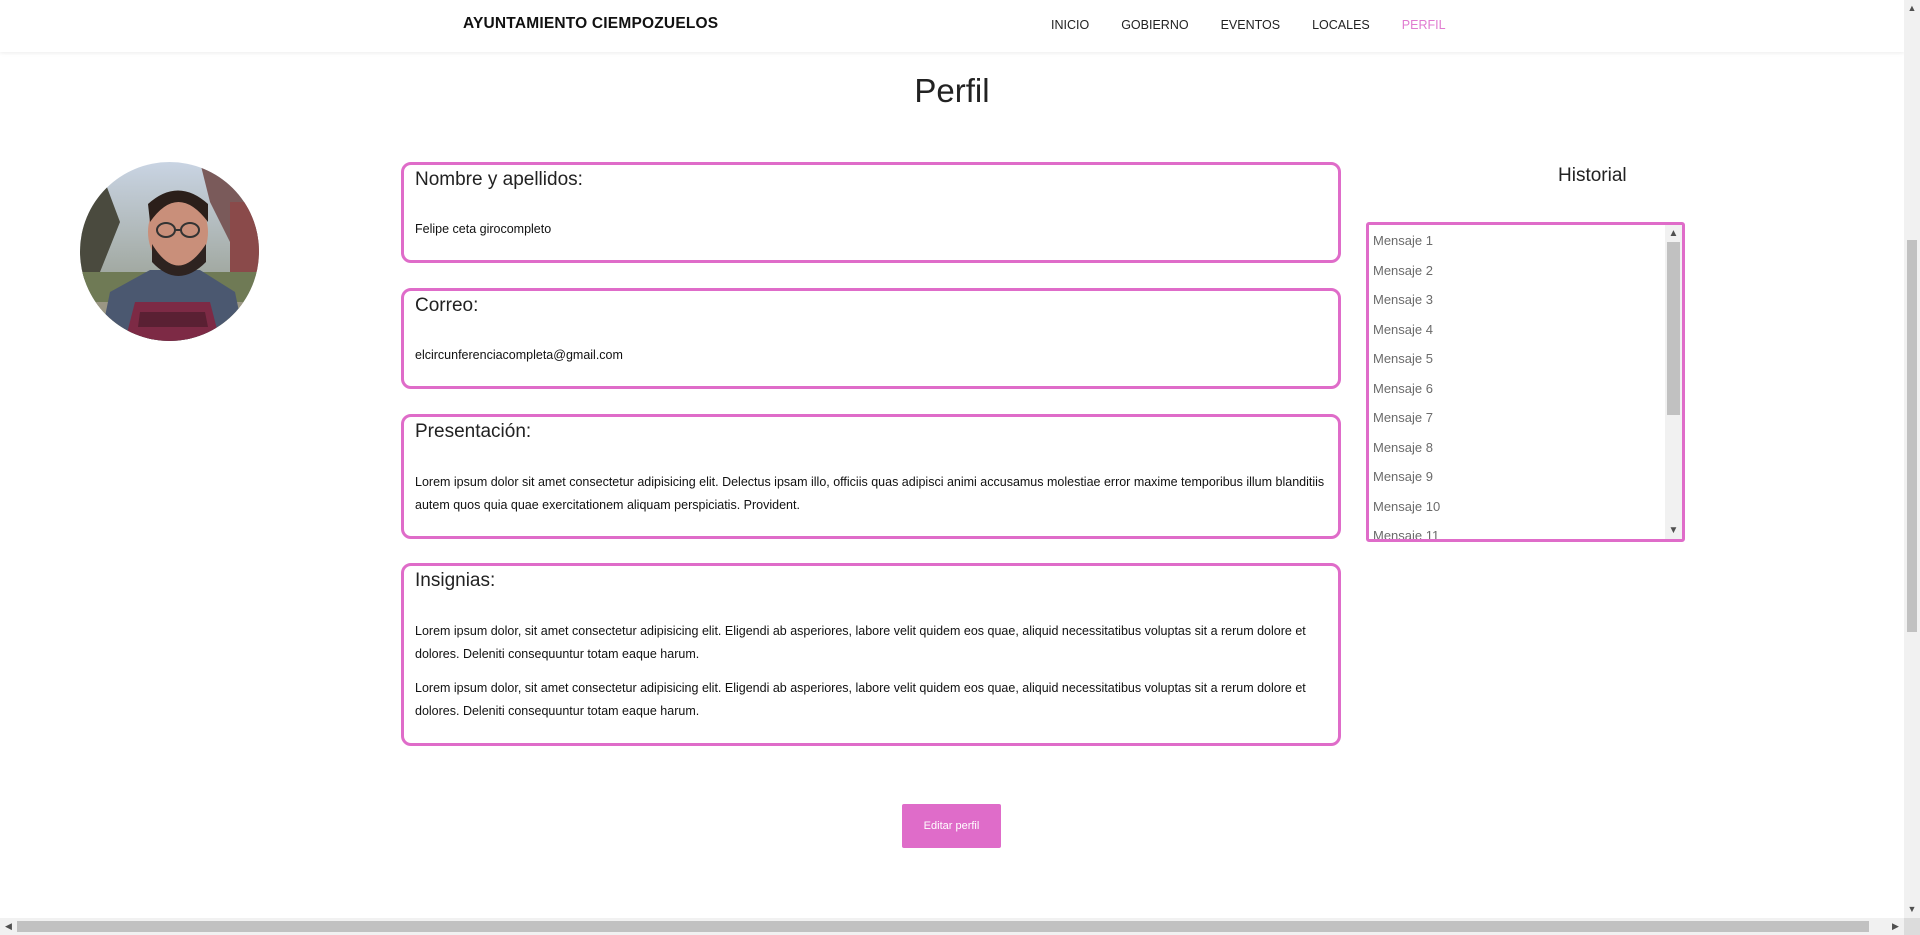 This screenshot has width=1920, height=935. Describe the element at coordinates (1518, 510) in the screenshot. I see `history-item: Mensaje 10` at that location.